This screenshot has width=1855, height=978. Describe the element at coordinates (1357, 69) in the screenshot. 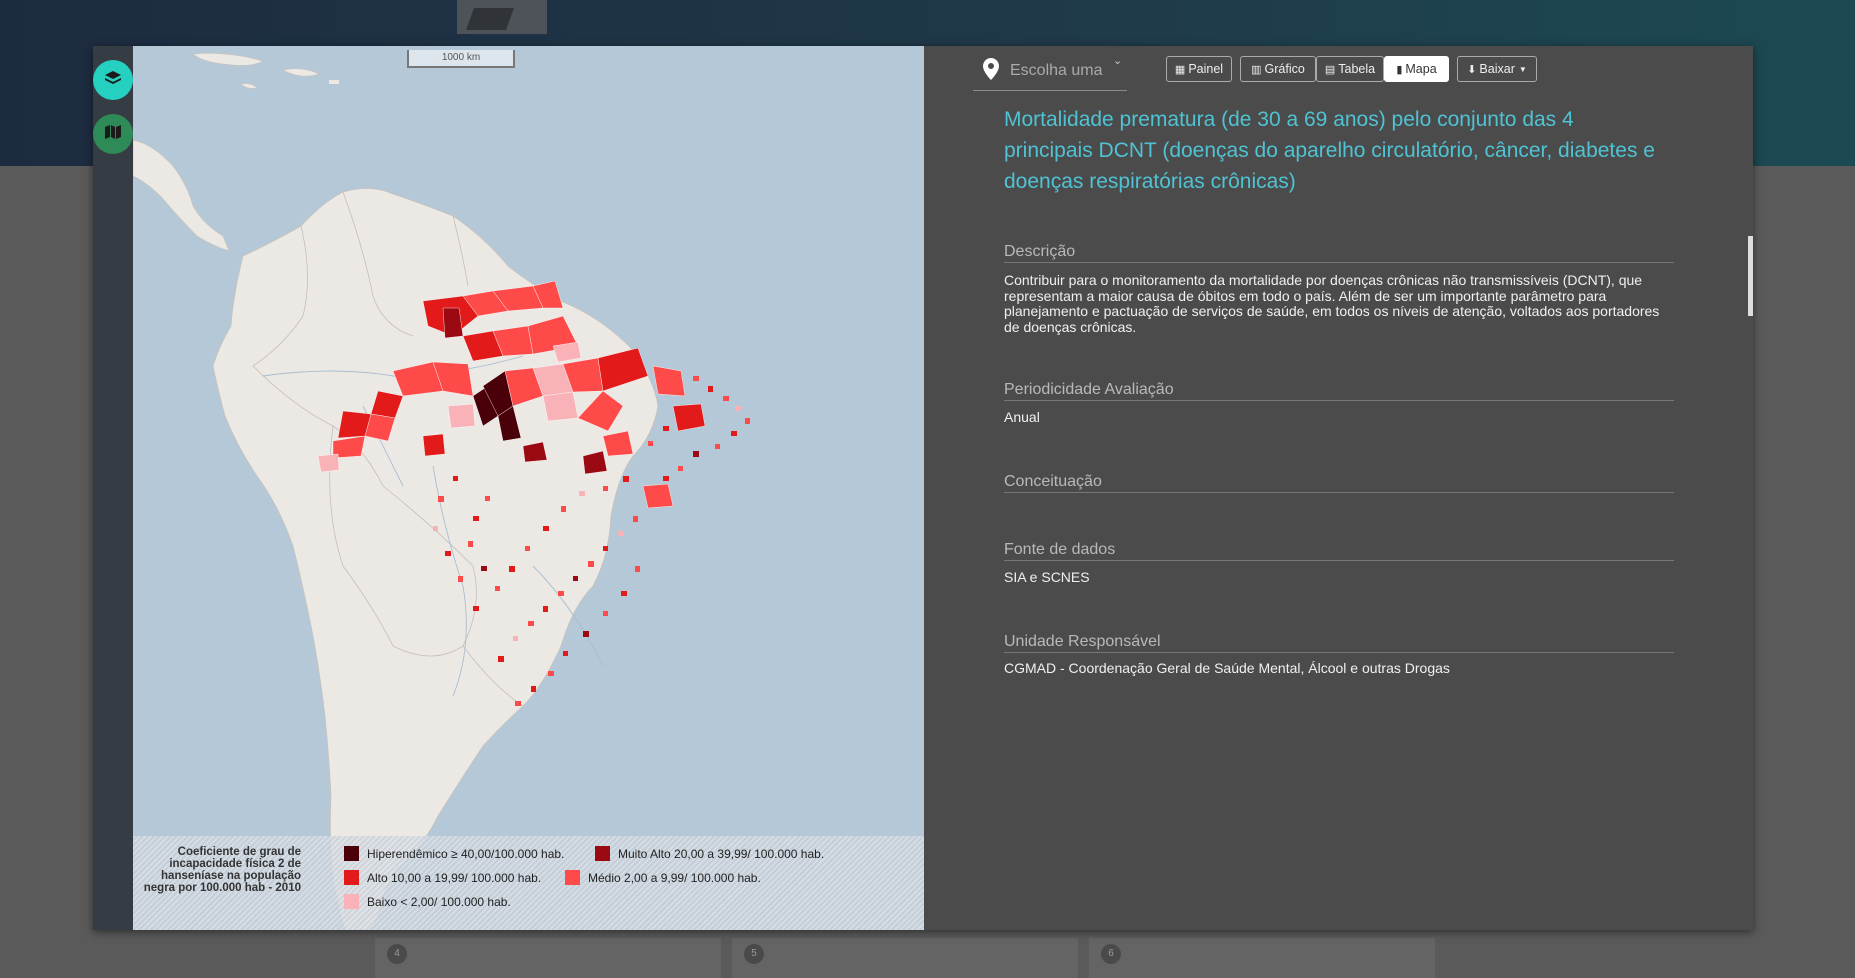

I see `tabela-label: Tabela` at that location.